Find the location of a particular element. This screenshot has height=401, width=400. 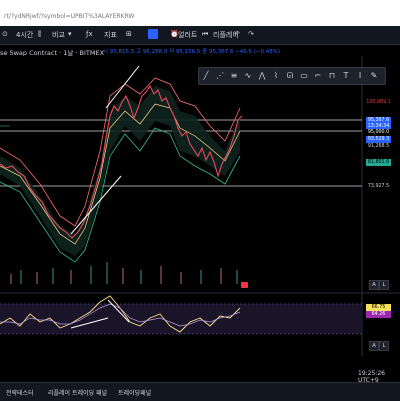

brush-icon: ∿ is located at coordinates (248, 75).